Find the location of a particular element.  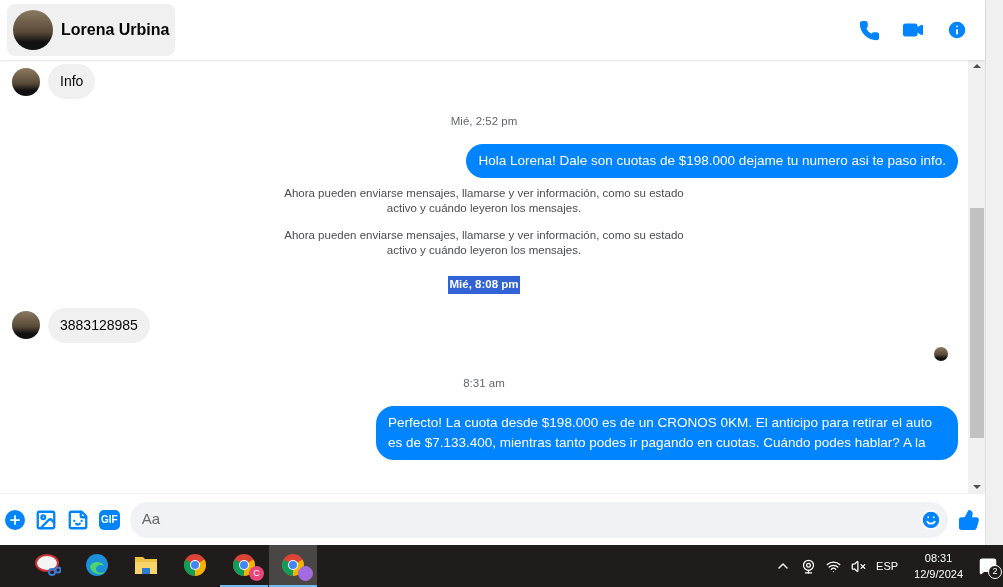

sent-message: Perfecto! La cuota desde $198.000 es de un CRONOS 0KM. El anticipo para retirar el auto es de $7.133.400, mientras tanto podes ir pagando en cuotas. Cuándo podes hablar? A la is located at coordinates (667, 432).